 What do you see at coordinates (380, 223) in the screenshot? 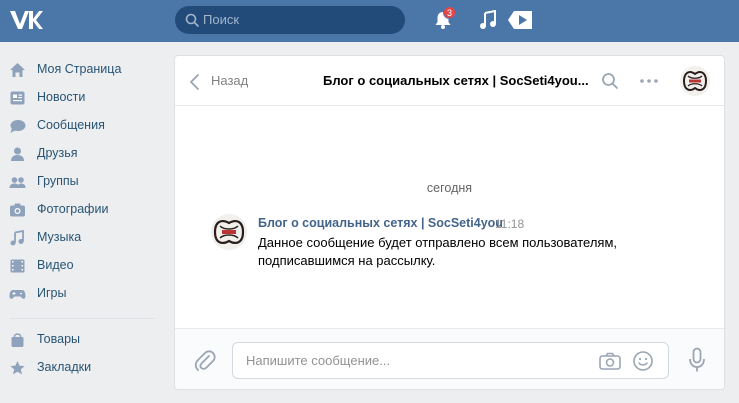
I see `message-author: Блог о социальных сетях | SocSeti4you` at bounding box center [380, 223].